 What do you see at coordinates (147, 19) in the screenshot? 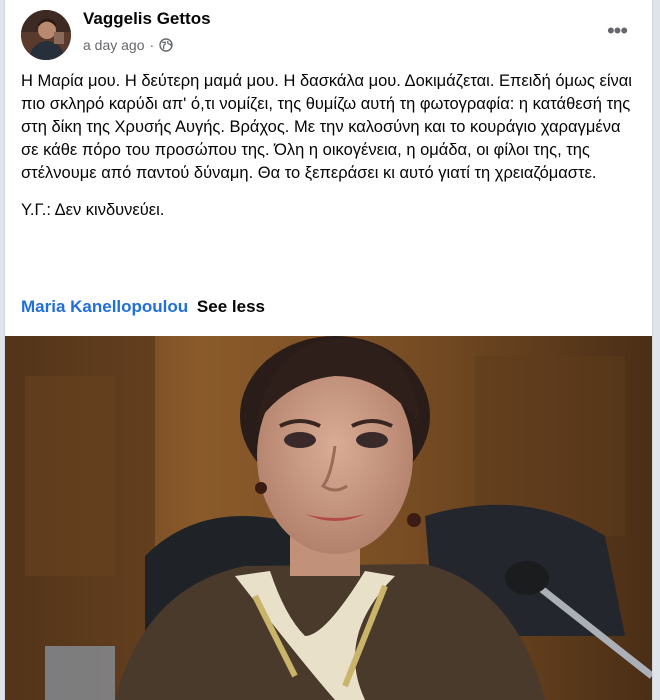
I see `author-name: Vaggelis Gettos` at bounding box center [147, 19].